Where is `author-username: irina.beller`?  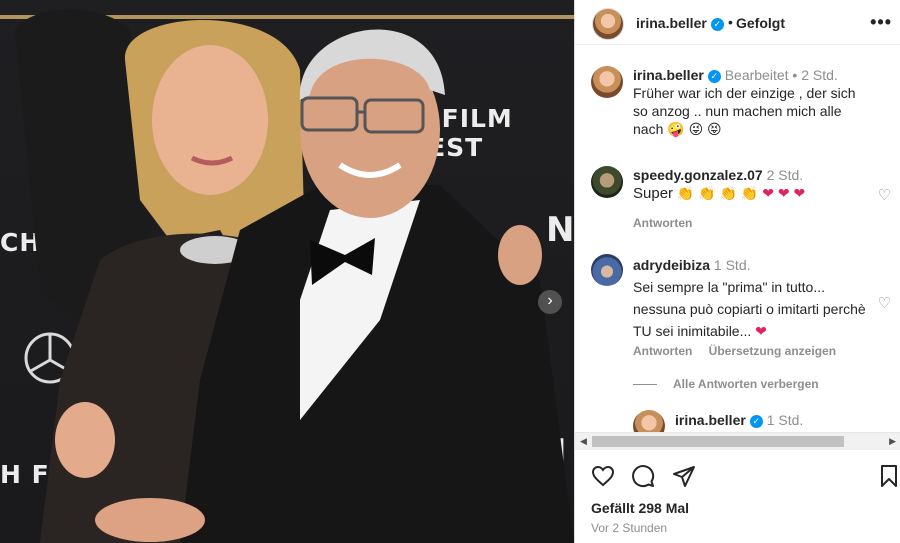 author-username: irina.beller is located at coordinates (671, 23).